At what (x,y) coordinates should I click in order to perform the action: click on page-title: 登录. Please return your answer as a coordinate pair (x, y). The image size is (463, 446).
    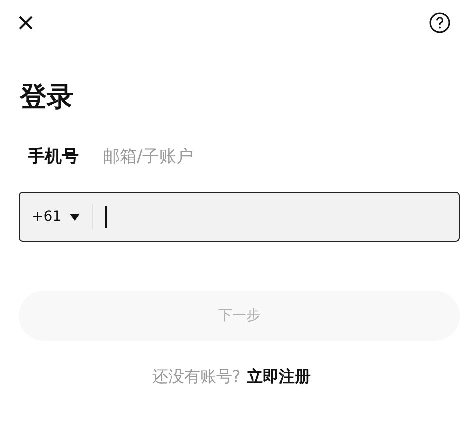
    Looking at the image, I should click on (47, 98).